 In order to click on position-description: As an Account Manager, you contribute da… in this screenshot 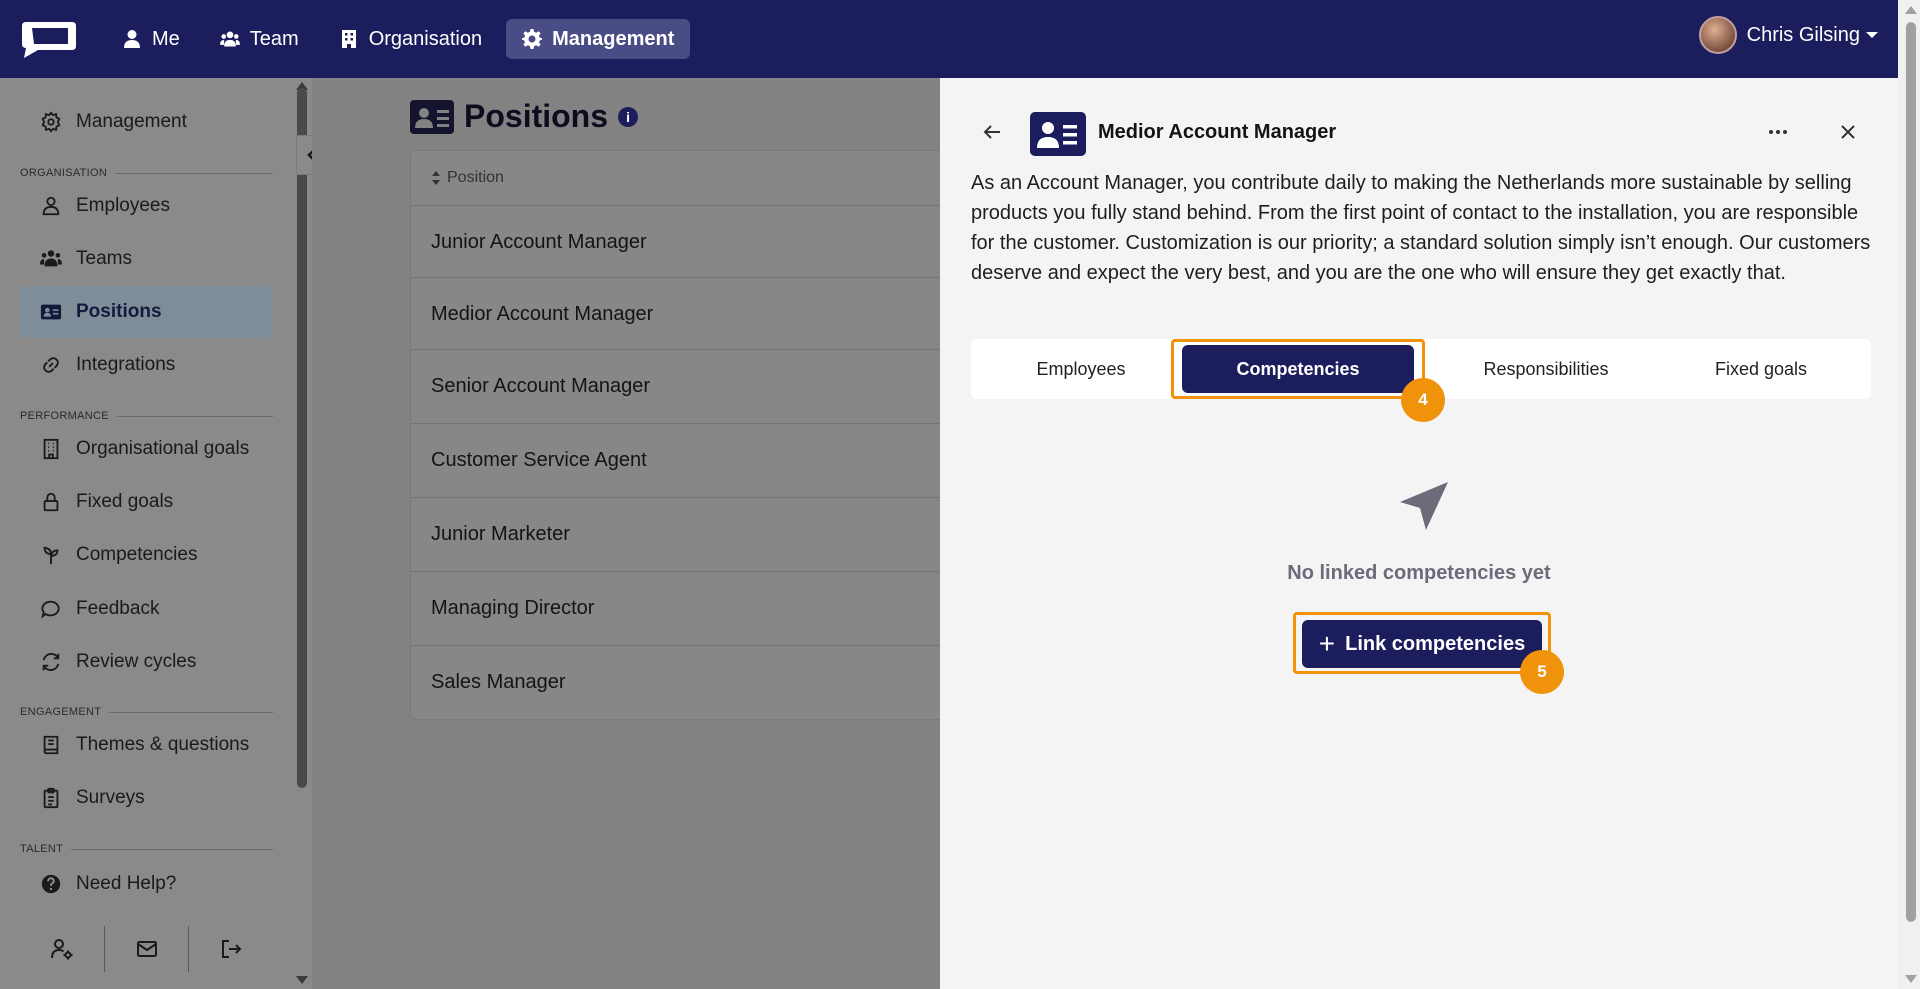, I will do `click(1421, 228)`.